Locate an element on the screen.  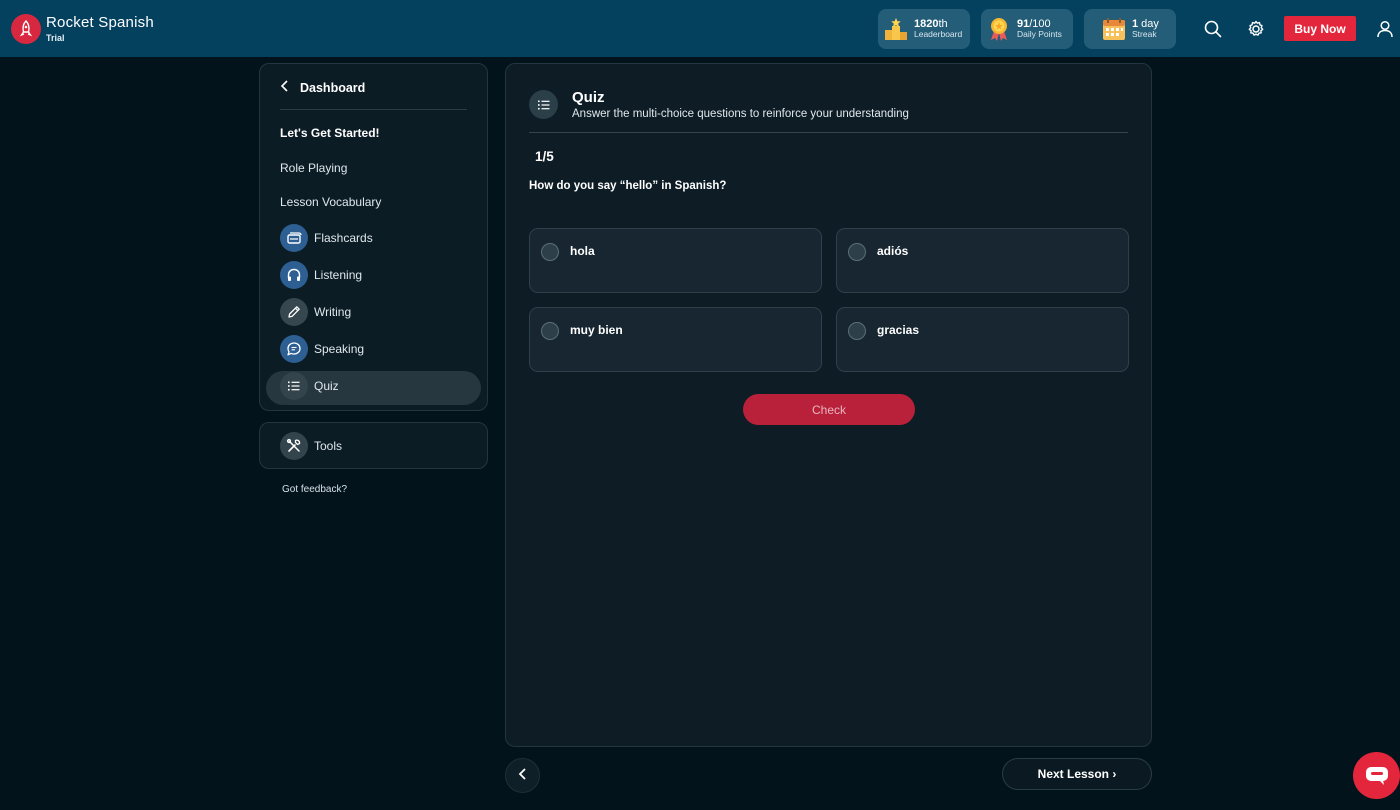
user-icon is located at coordinates (1385, 29).